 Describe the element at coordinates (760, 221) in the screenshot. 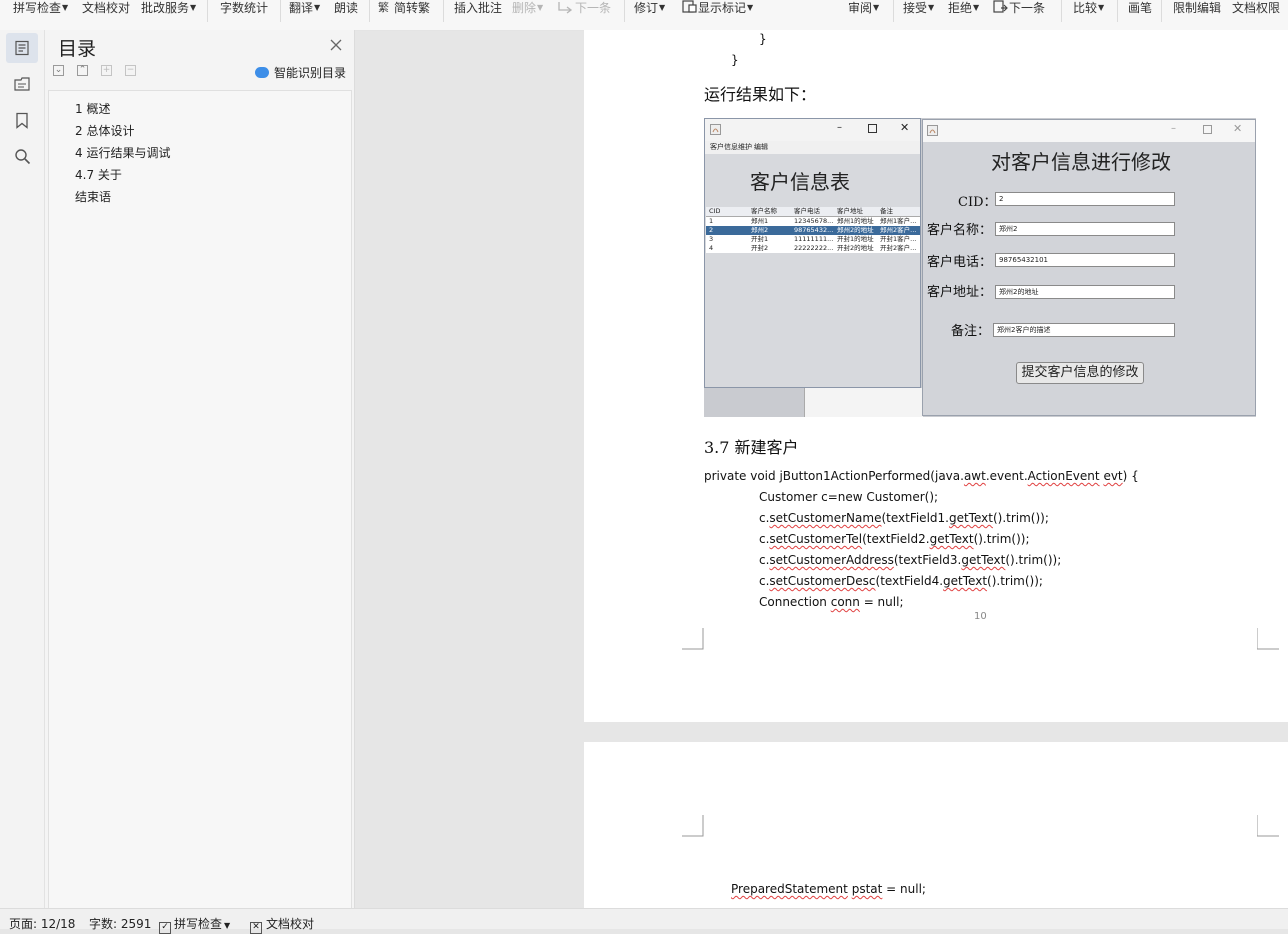

I see `table-cell: 郑州1` at that location.